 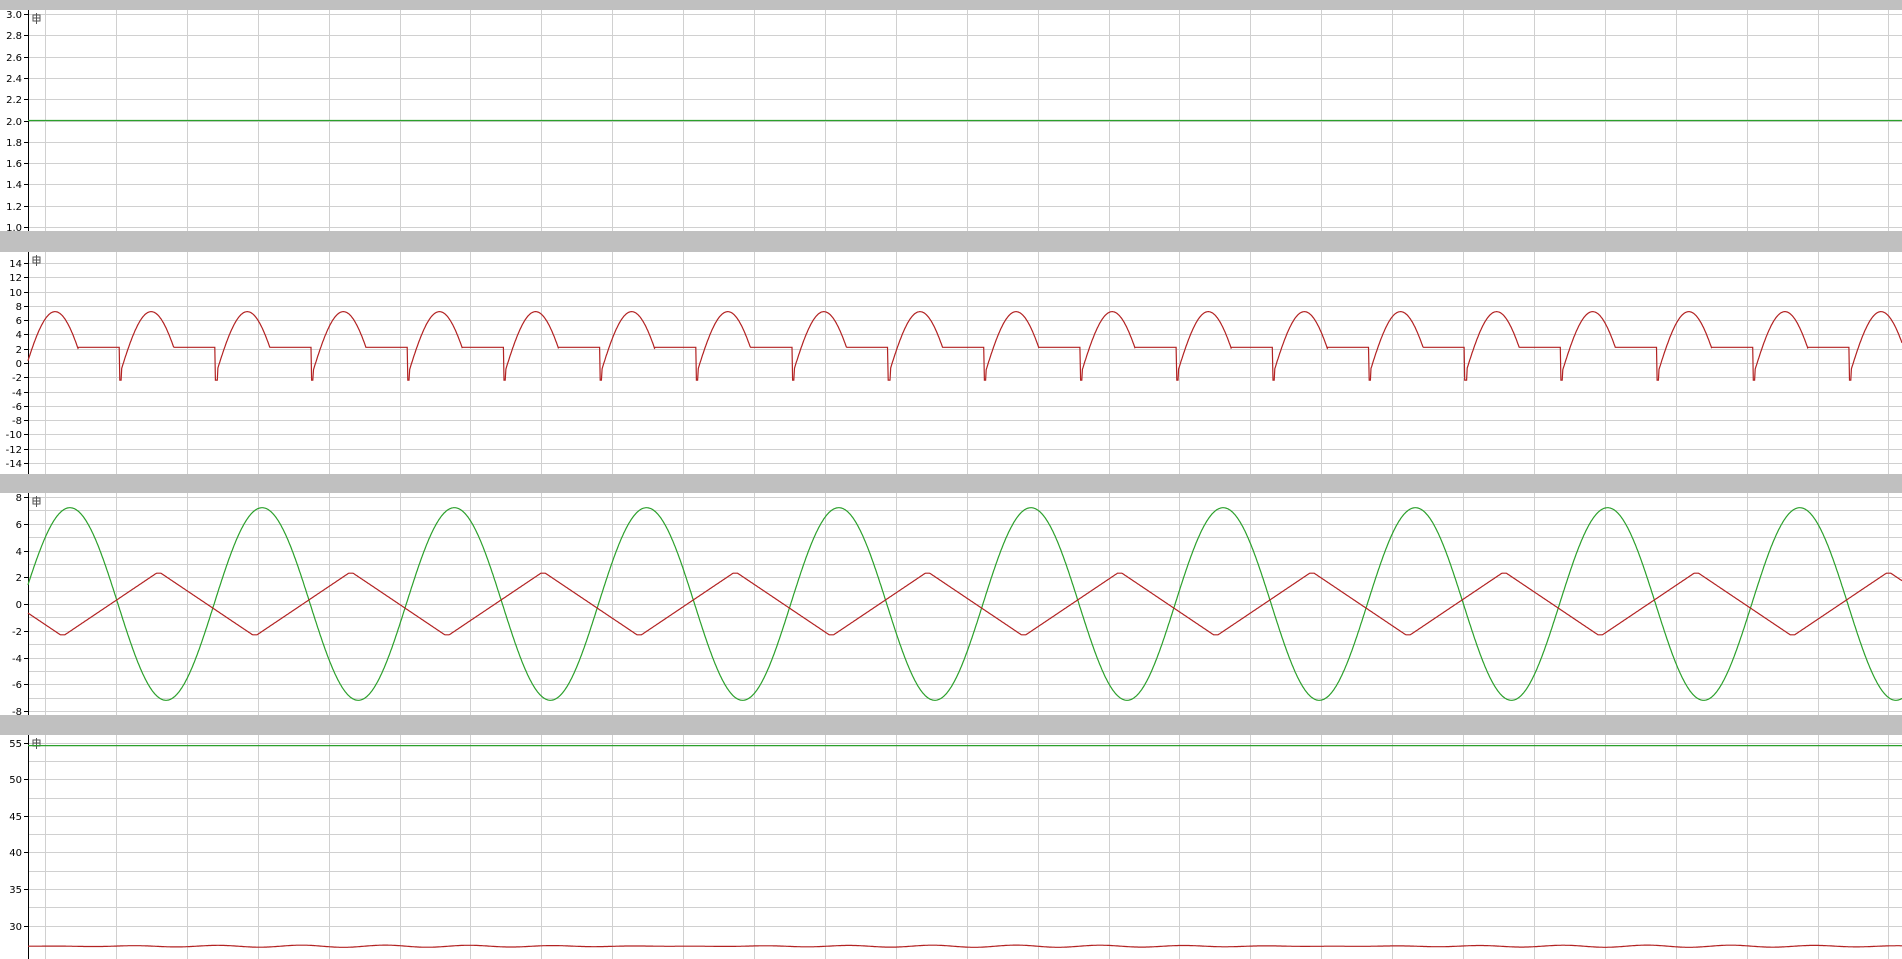 What do you see at coordinates (15, 853) in the screenshot?
I see `y-tick-label: 40` at bounding box center [15, 853].